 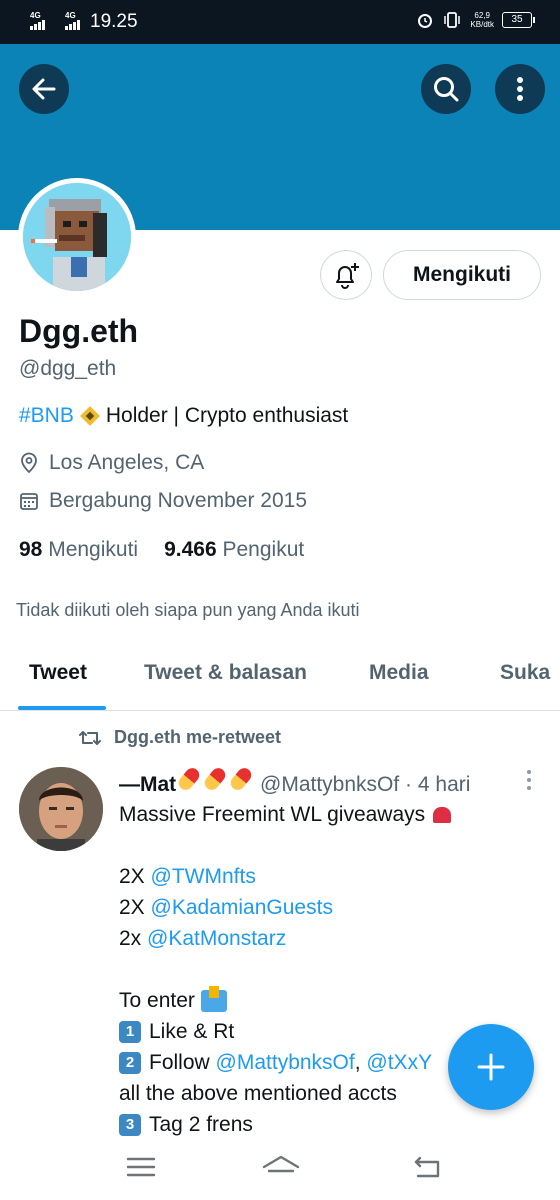 What do you see at coordinates (31, 549) in the screenshot?
I see `following-count: 98` at bounding box center [31, 549].